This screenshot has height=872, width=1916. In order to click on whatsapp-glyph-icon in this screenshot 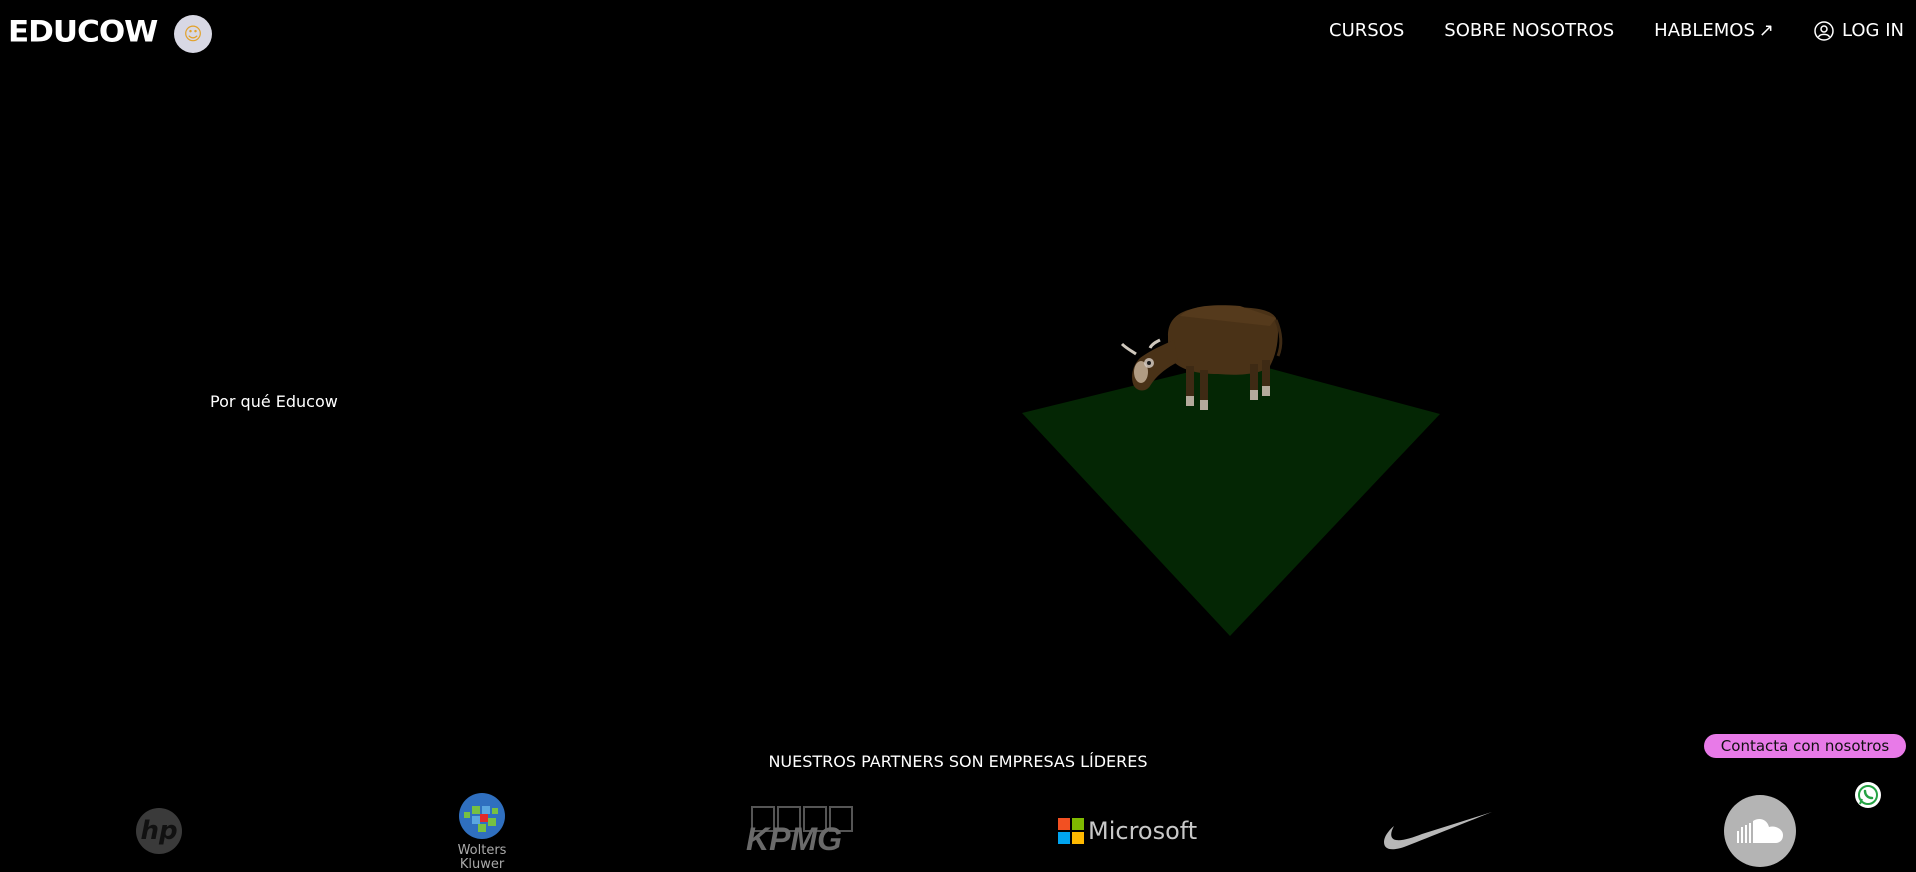, I will do `click(1868, 795)`.